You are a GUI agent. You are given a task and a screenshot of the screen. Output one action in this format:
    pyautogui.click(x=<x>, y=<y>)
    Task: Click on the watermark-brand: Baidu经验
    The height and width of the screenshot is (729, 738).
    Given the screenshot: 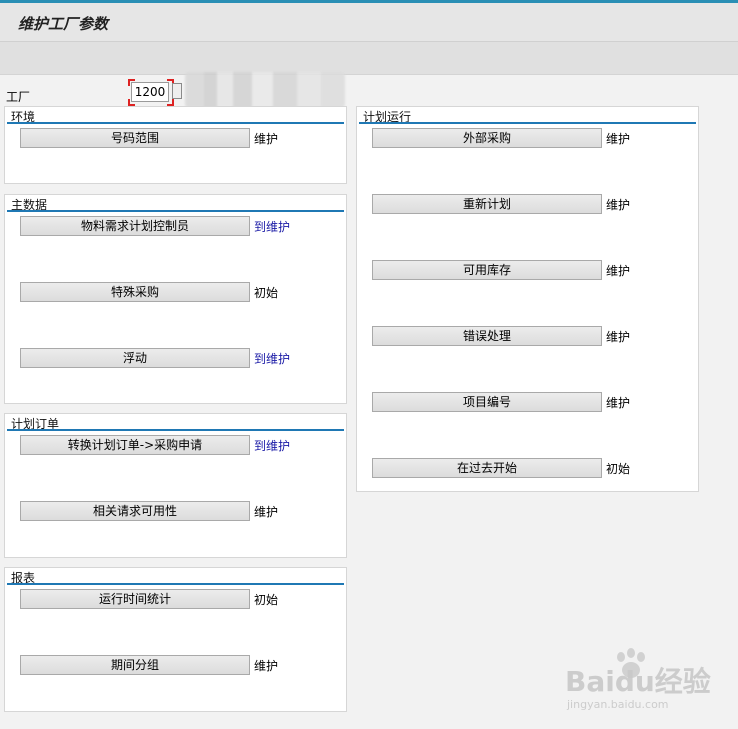 What is the action you would take?
    pyautogui.click(x=638, y=681)
    